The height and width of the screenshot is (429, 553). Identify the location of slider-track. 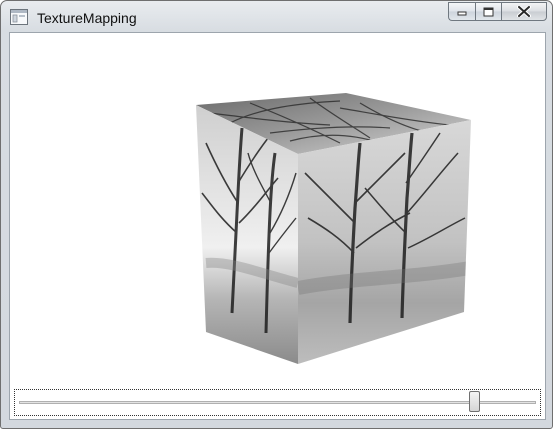
(277, 402).